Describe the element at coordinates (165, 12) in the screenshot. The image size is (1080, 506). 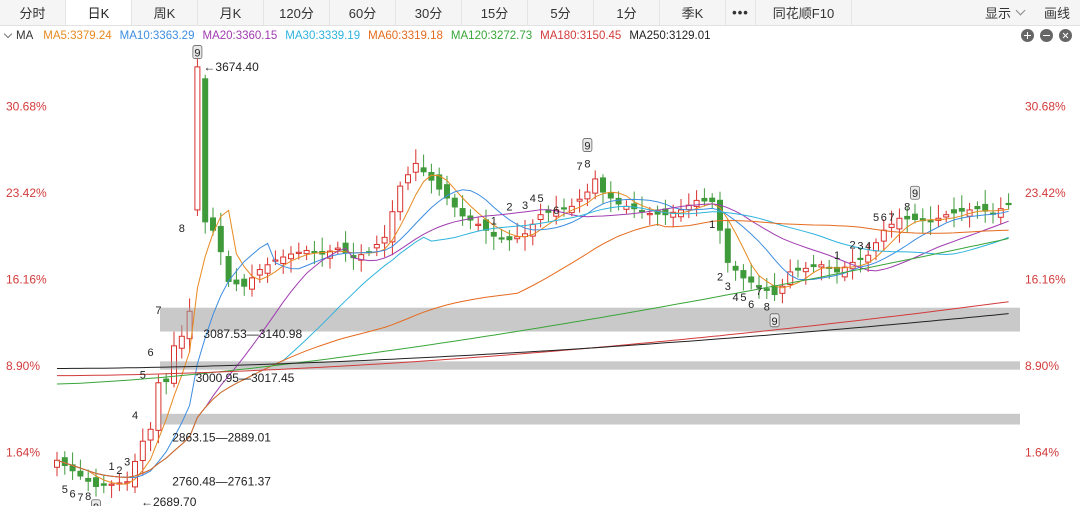
I see `tab-weekly-k: 周K` at that location.